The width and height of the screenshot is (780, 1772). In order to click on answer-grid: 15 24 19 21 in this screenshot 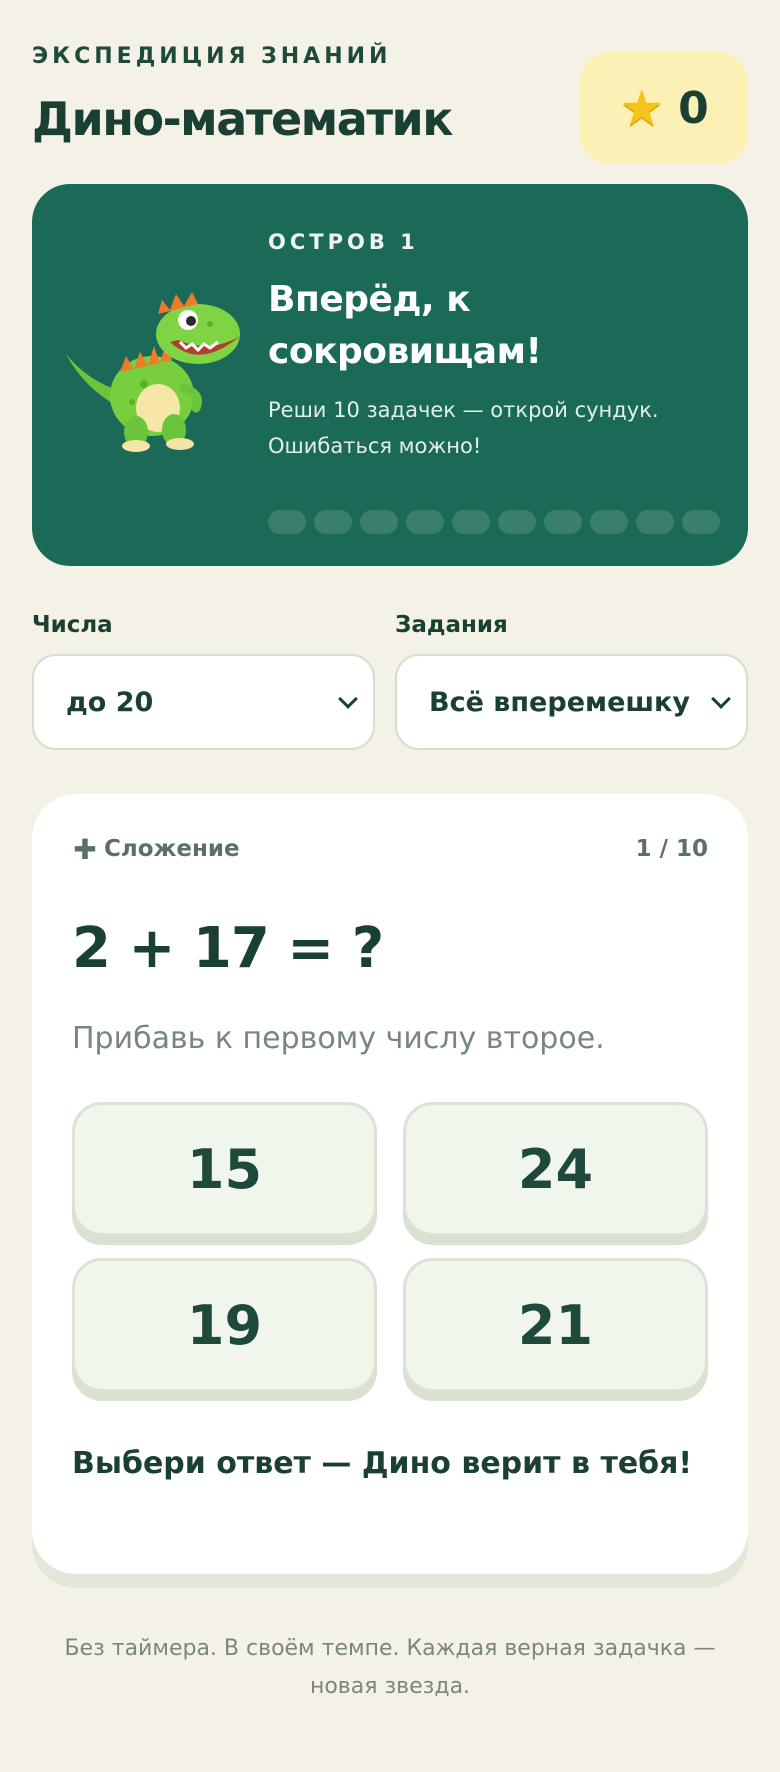, I will do `click(390, 1247)`.